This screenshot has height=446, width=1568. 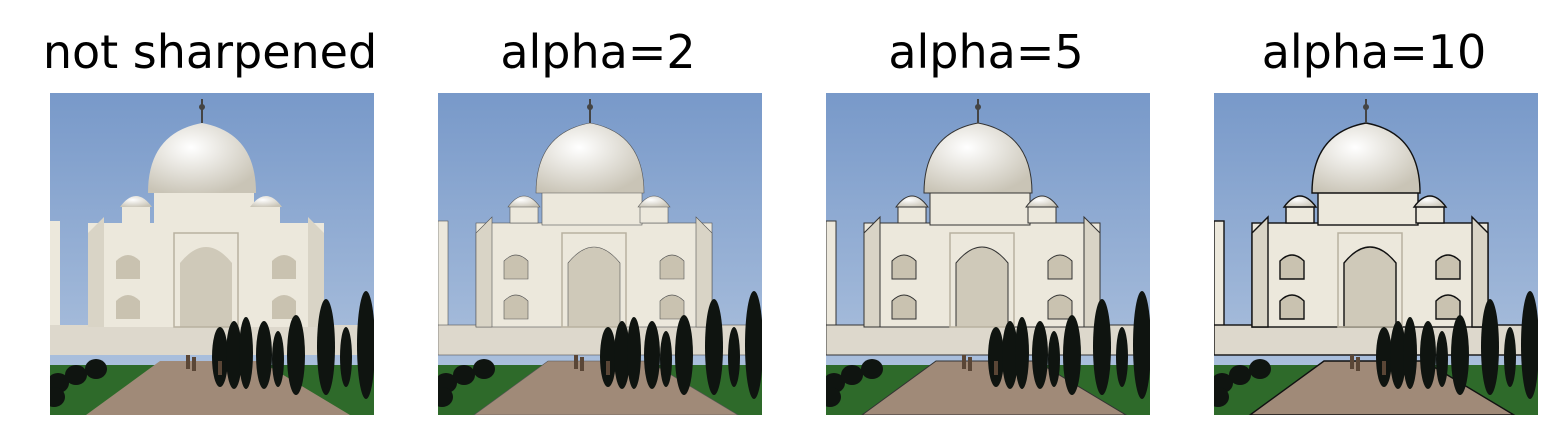 What do you see at coordinates (986, 52) in the screenshot?
I see `panel-title: alpha=5` at bounding box center [986, 52].